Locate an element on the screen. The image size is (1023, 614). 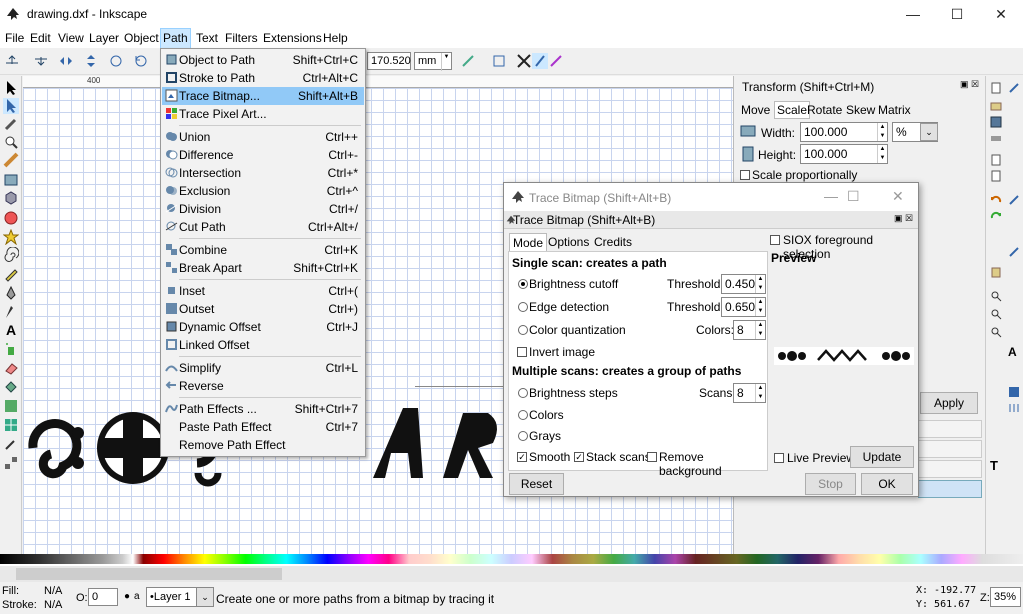
threshold-input-1: 0.450 ▲ ▼ is located at coordinates (743, 284).